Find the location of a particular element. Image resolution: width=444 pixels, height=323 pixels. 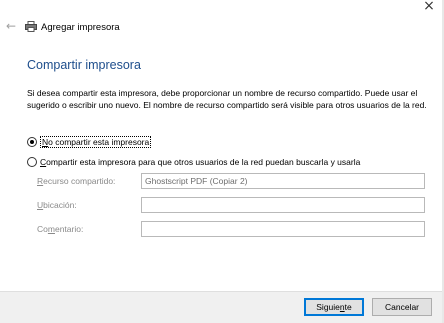

next-button: Siguiente is located at coordinates (334, 307).